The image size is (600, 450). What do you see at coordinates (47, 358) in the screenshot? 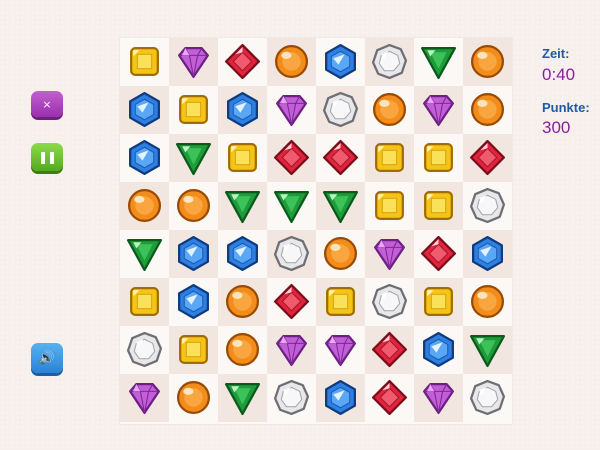
I see `sound-button: 🔊` at bounding box center [47, 358].